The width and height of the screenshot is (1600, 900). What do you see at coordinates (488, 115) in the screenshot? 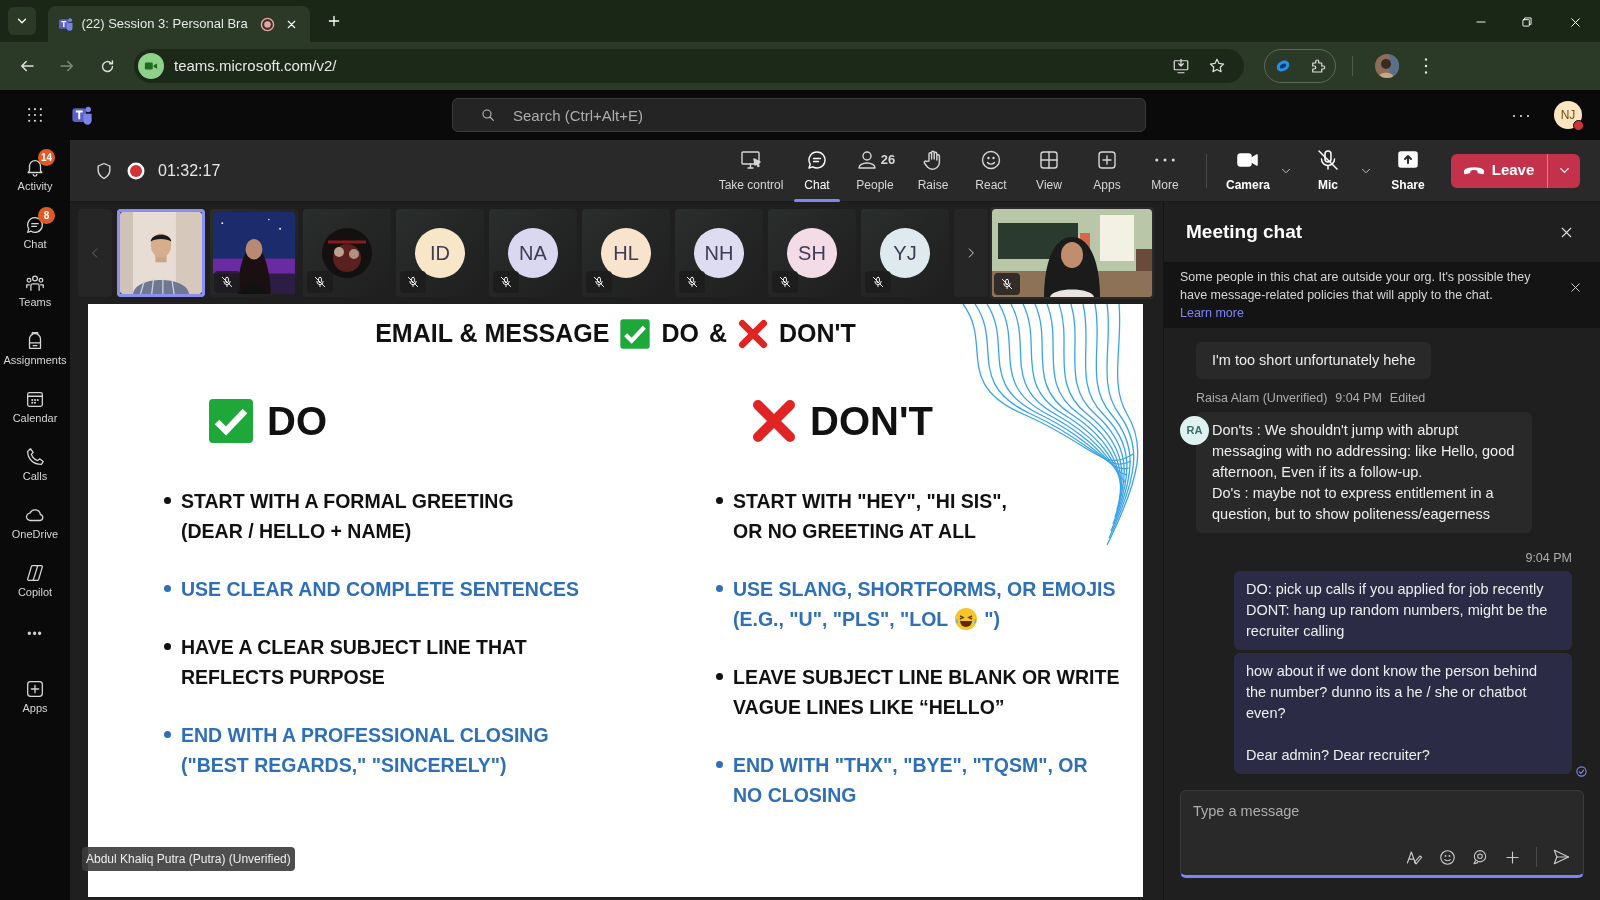
I see `search-icon` at bounding box center [488, 115].